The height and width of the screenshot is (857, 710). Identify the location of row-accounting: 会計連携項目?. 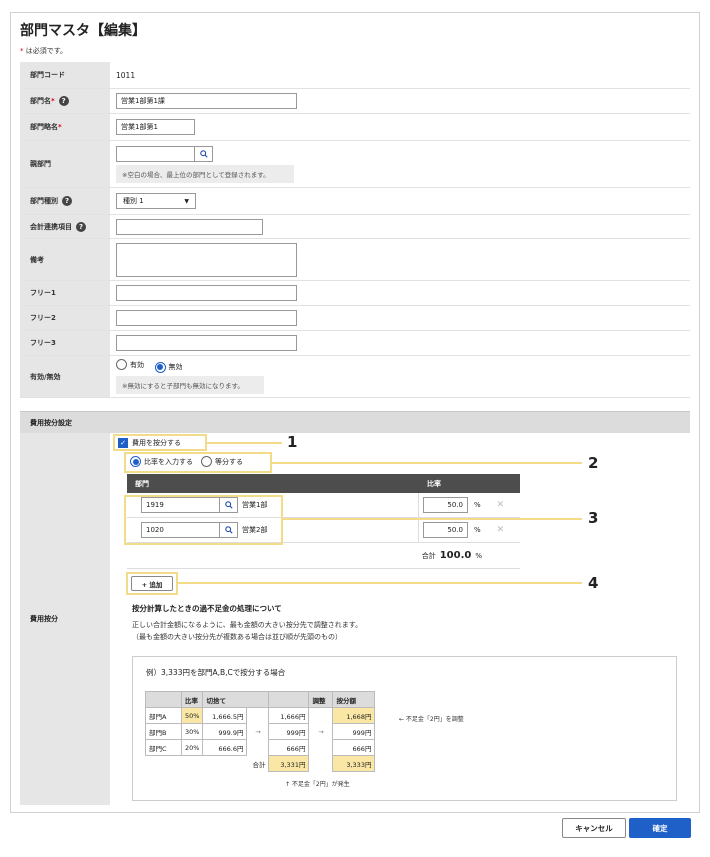
(355, 227).